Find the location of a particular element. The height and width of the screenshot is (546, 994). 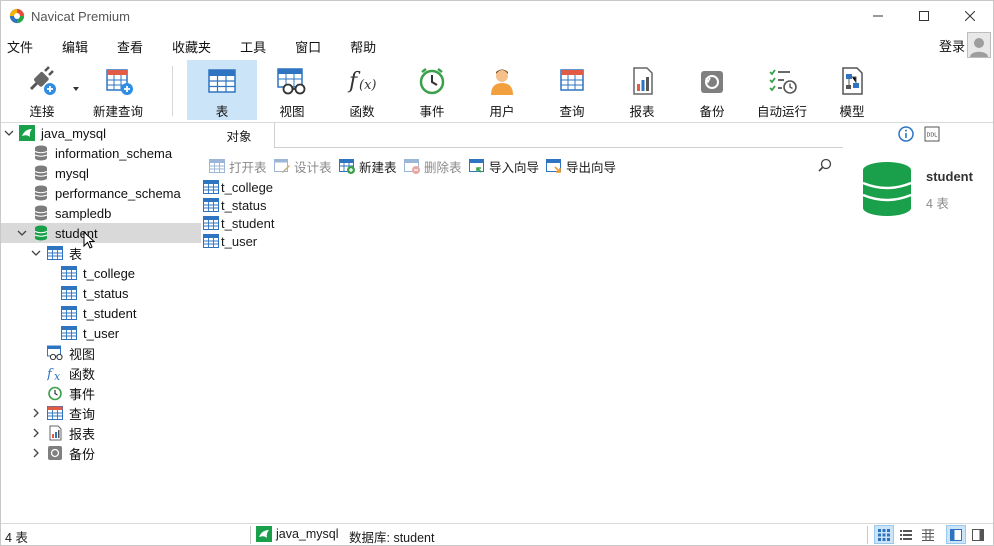

avatar is located at coordinates (979, 45).